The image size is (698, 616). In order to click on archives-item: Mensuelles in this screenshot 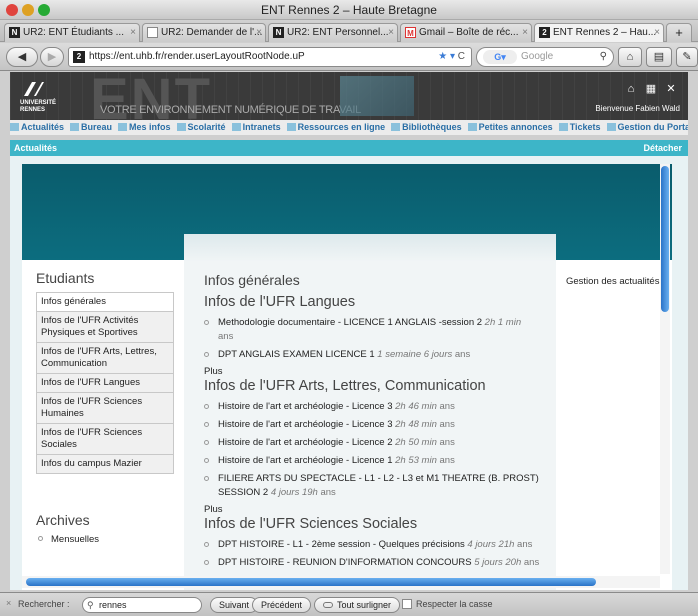, I will do `click(68, 539)`.